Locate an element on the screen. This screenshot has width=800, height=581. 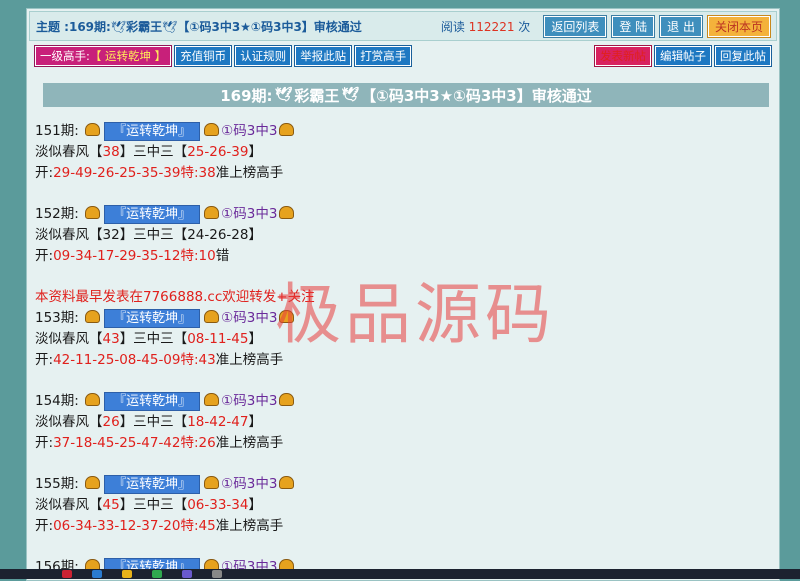
close-page-button: 关闭本页 is located at coordinates (738, 26).